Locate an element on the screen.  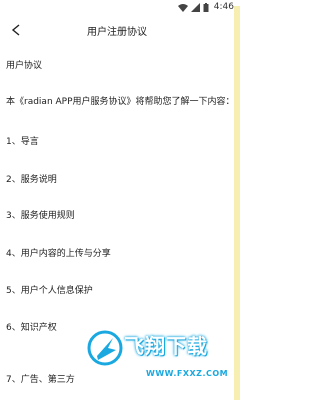
intro-text: 本《radian APP用户服务协议》将帮助您了解一下内容： is located at coordinates (120, 102).